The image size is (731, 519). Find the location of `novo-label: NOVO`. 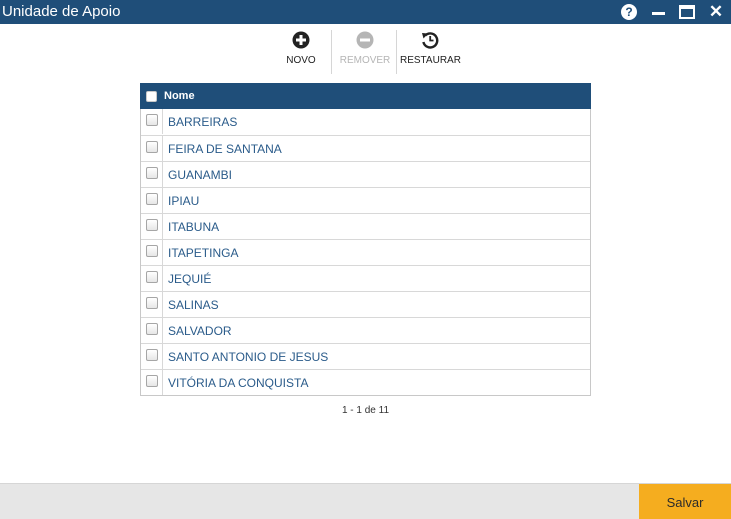

novo-label: NOVO is located at coordinates (301, 60).